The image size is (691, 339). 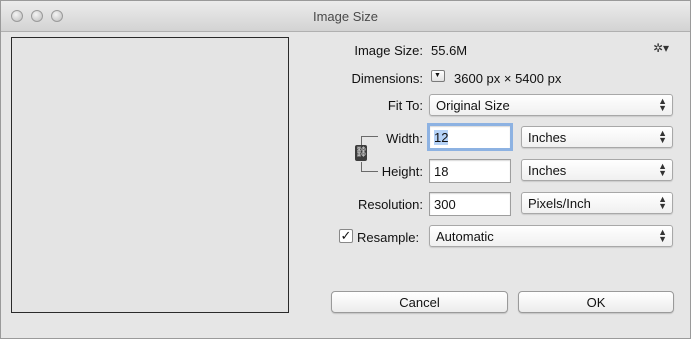 I want to click on height-unit-value: Inches, so click(x=547, y=170).